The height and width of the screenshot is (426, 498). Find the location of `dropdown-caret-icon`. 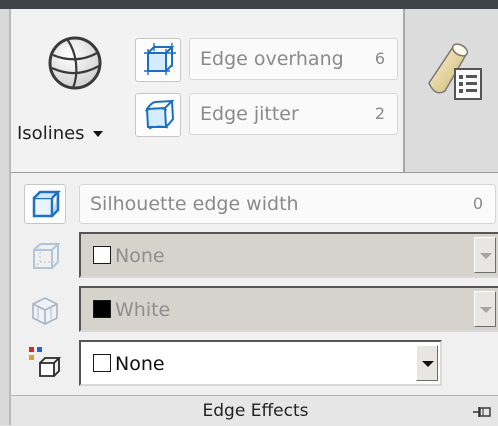

dropdown-caret-icon is located at coordinates (98, 134).